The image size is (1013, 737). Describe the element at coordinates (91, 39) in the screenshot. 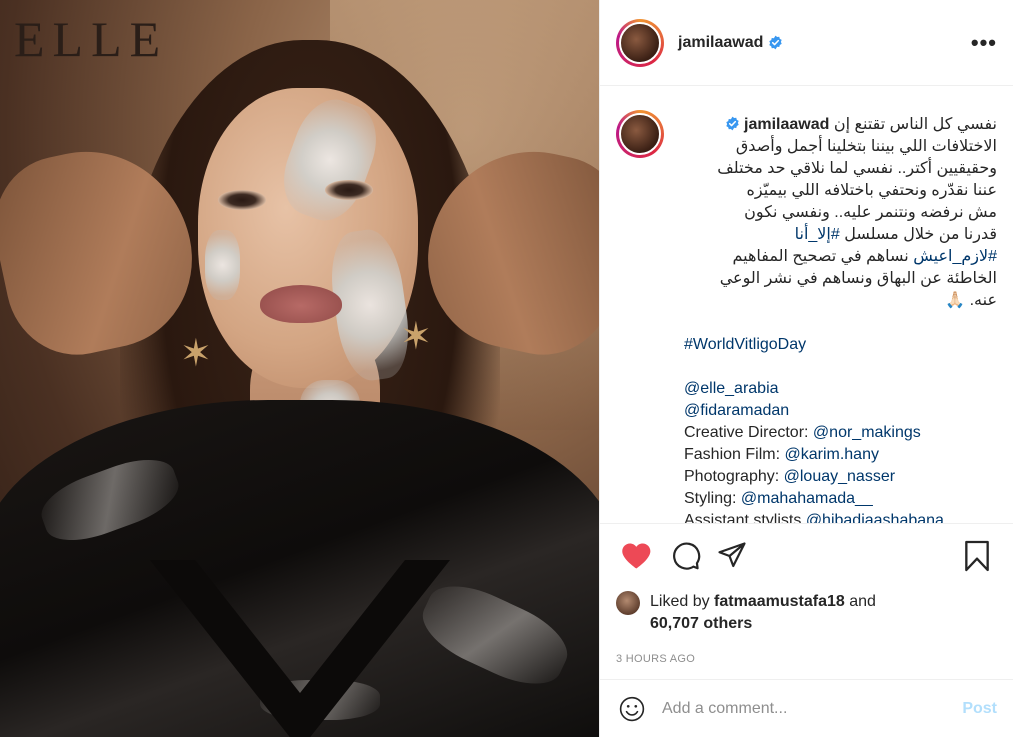

I see `magazine-logo: ELLE` at that location.